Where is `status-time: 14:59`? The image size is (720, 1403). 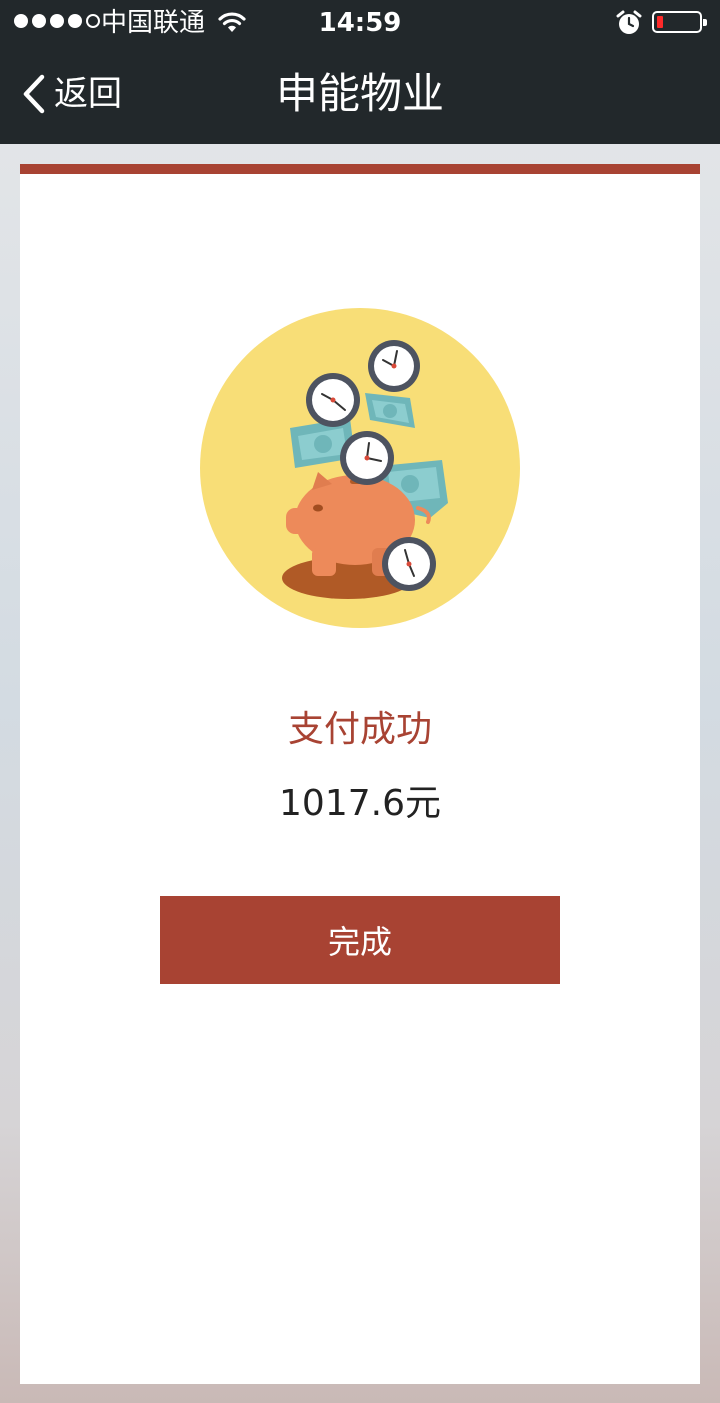 status-time: 14:59 is located at coordinates (360, 23).